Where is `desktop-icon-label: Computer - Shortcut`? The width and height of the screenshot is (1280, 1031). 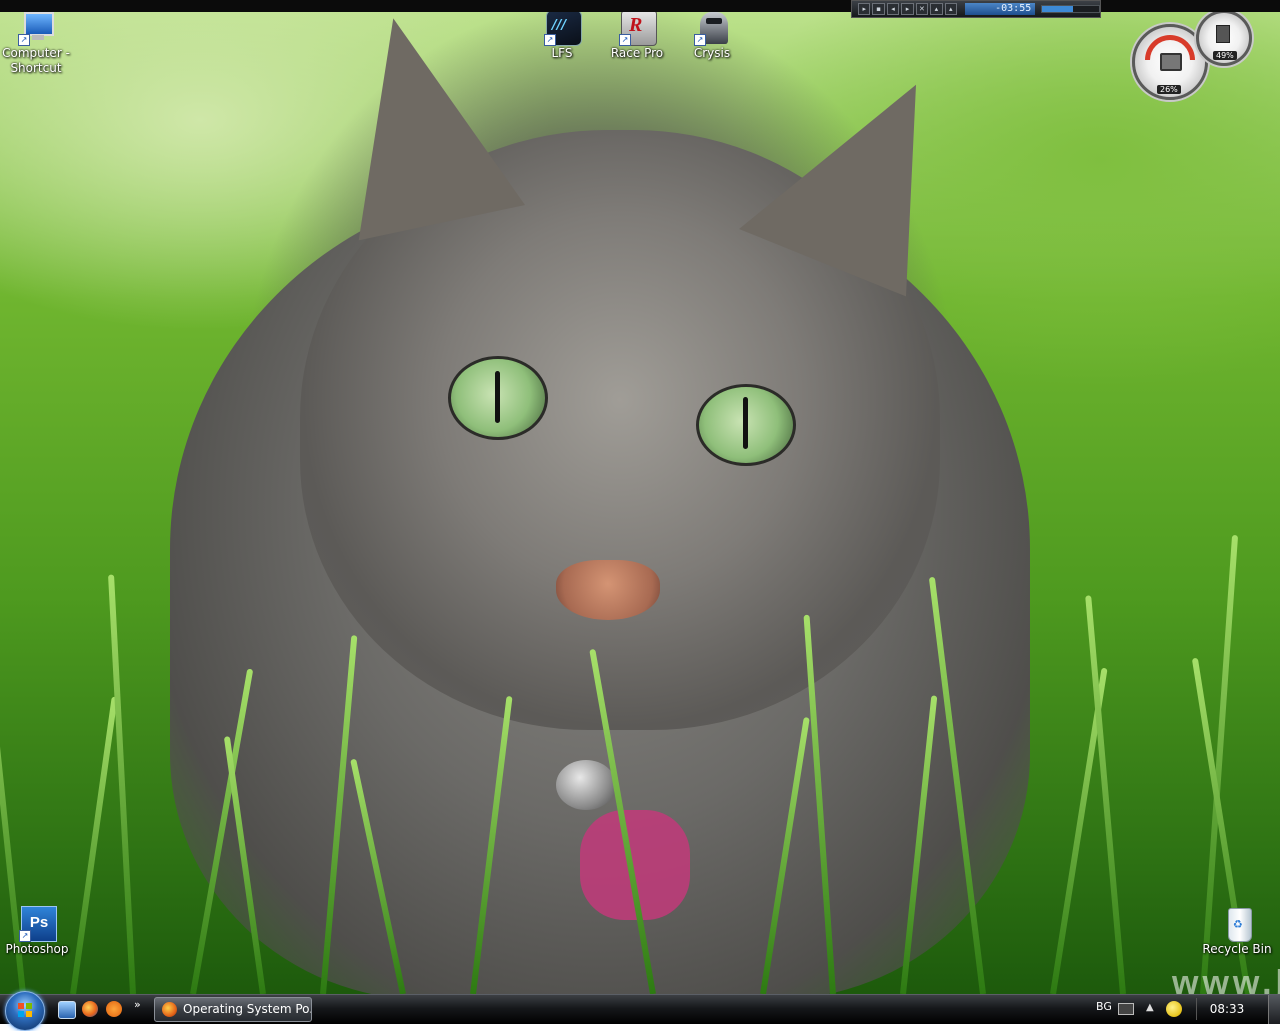 desktop-icon-label: Computer - Shortcut is located at coordinates (36, 60).